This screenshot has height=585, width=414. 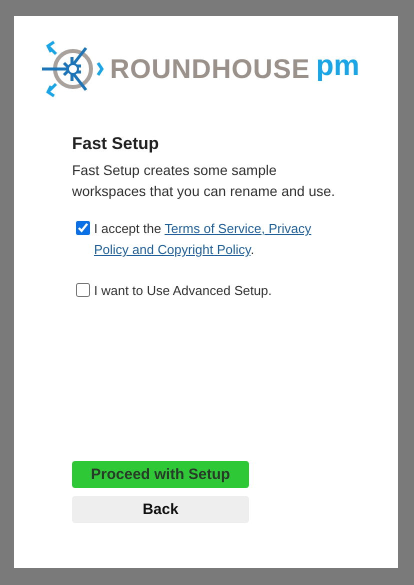 What do you see at coordinates (338, 66) in the screenshot?
I see `logo-suffix: pm` at bounding box center [338, 66].